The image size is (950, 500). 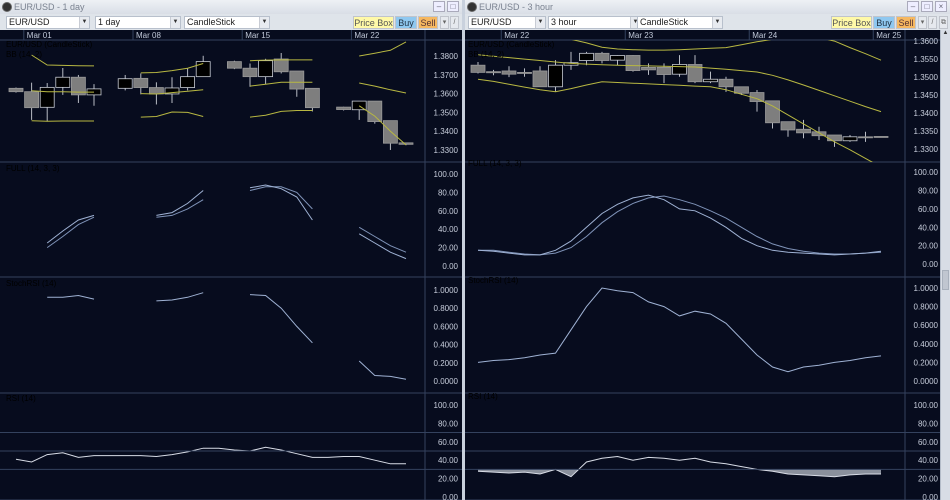 I want to click on scrollbar-thumb, so click(x=945, y=280).